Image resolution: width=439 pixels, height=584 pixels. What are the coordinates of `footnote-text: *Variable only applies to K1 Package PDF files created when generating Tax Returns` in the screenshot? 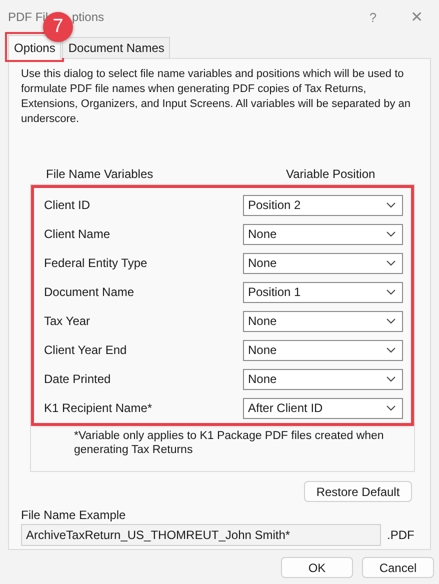 It's located at (229, 443).